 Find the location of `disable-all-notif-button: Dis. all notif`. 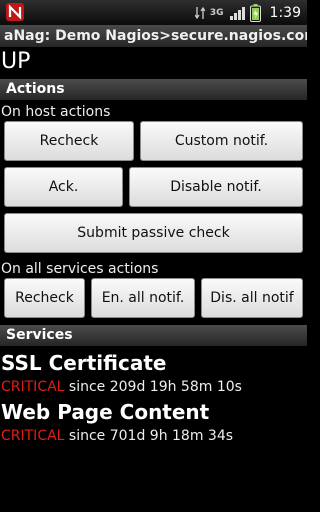

disable-all-notif-button: Dis. all notif is located at coordinates (252, 298).